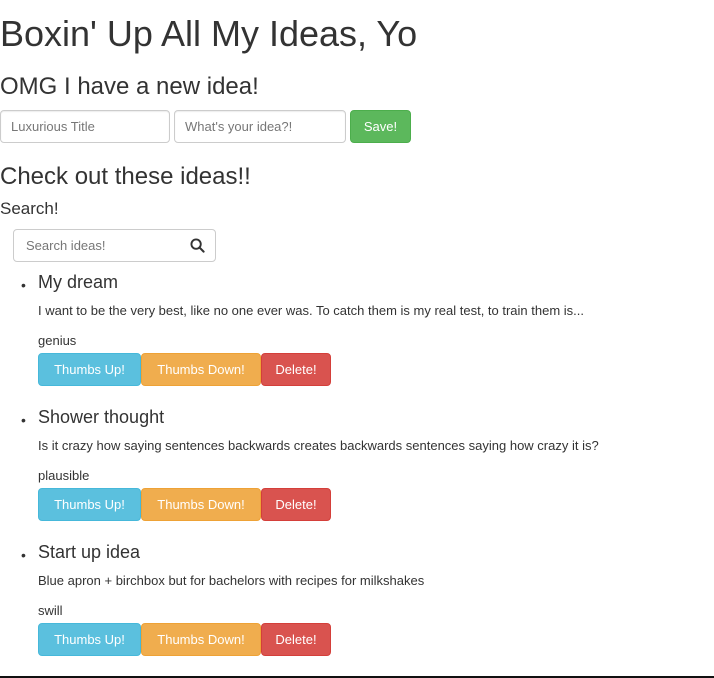 This screenshot has height=678, width=714. Describe the element at coordinates (197, 245) in the screenshot. I see `search-icon` at that location.